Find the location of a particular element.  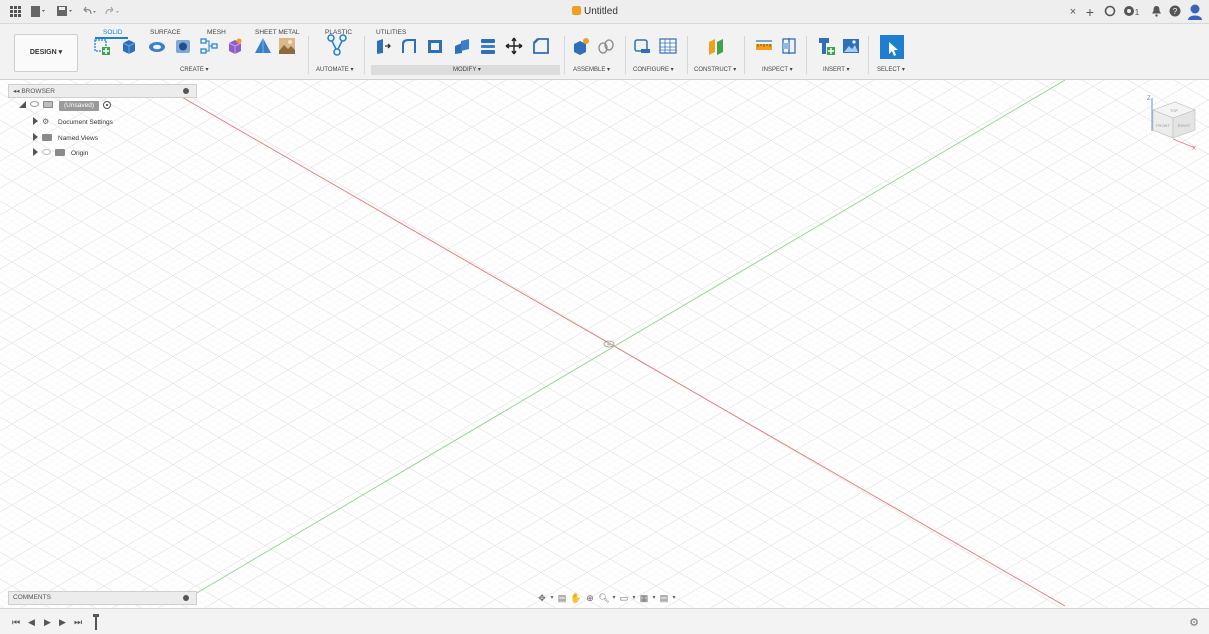

automate-icon is located at coordinates (337, 45).